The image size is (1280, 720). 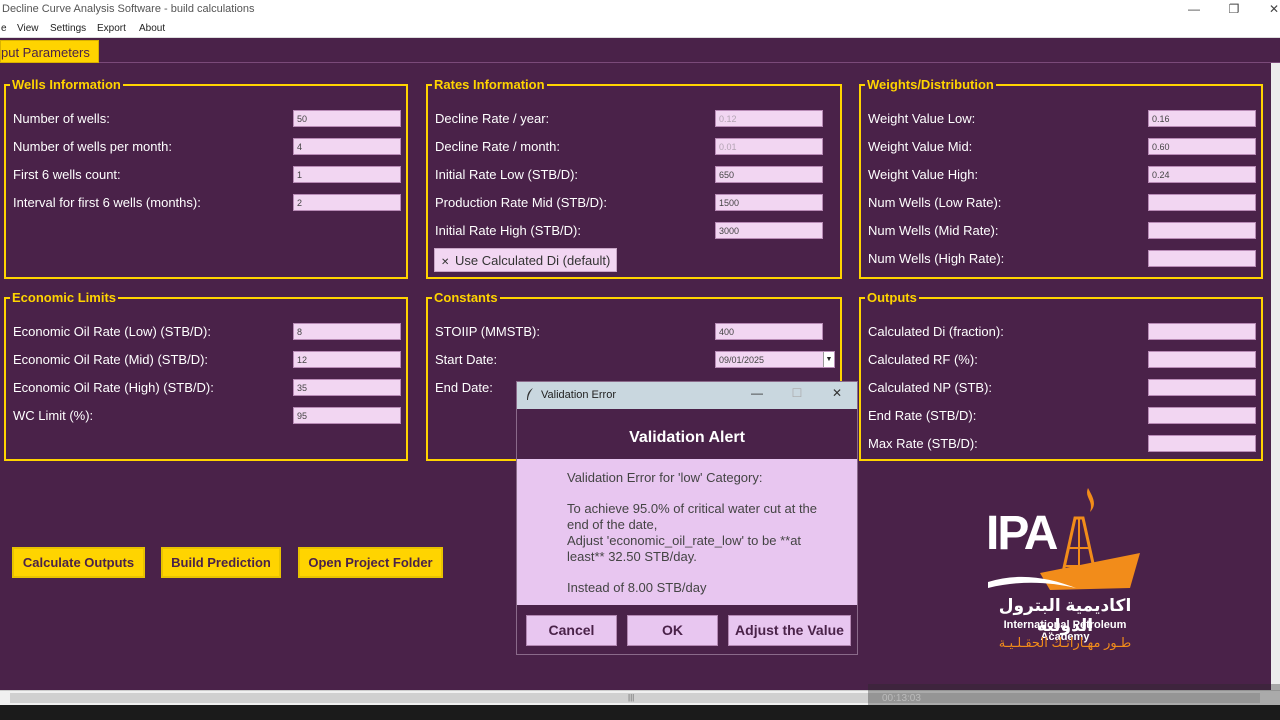 I want to click on wells-label: Interval for first 6 wells (months):, so click(x=107, y=202).